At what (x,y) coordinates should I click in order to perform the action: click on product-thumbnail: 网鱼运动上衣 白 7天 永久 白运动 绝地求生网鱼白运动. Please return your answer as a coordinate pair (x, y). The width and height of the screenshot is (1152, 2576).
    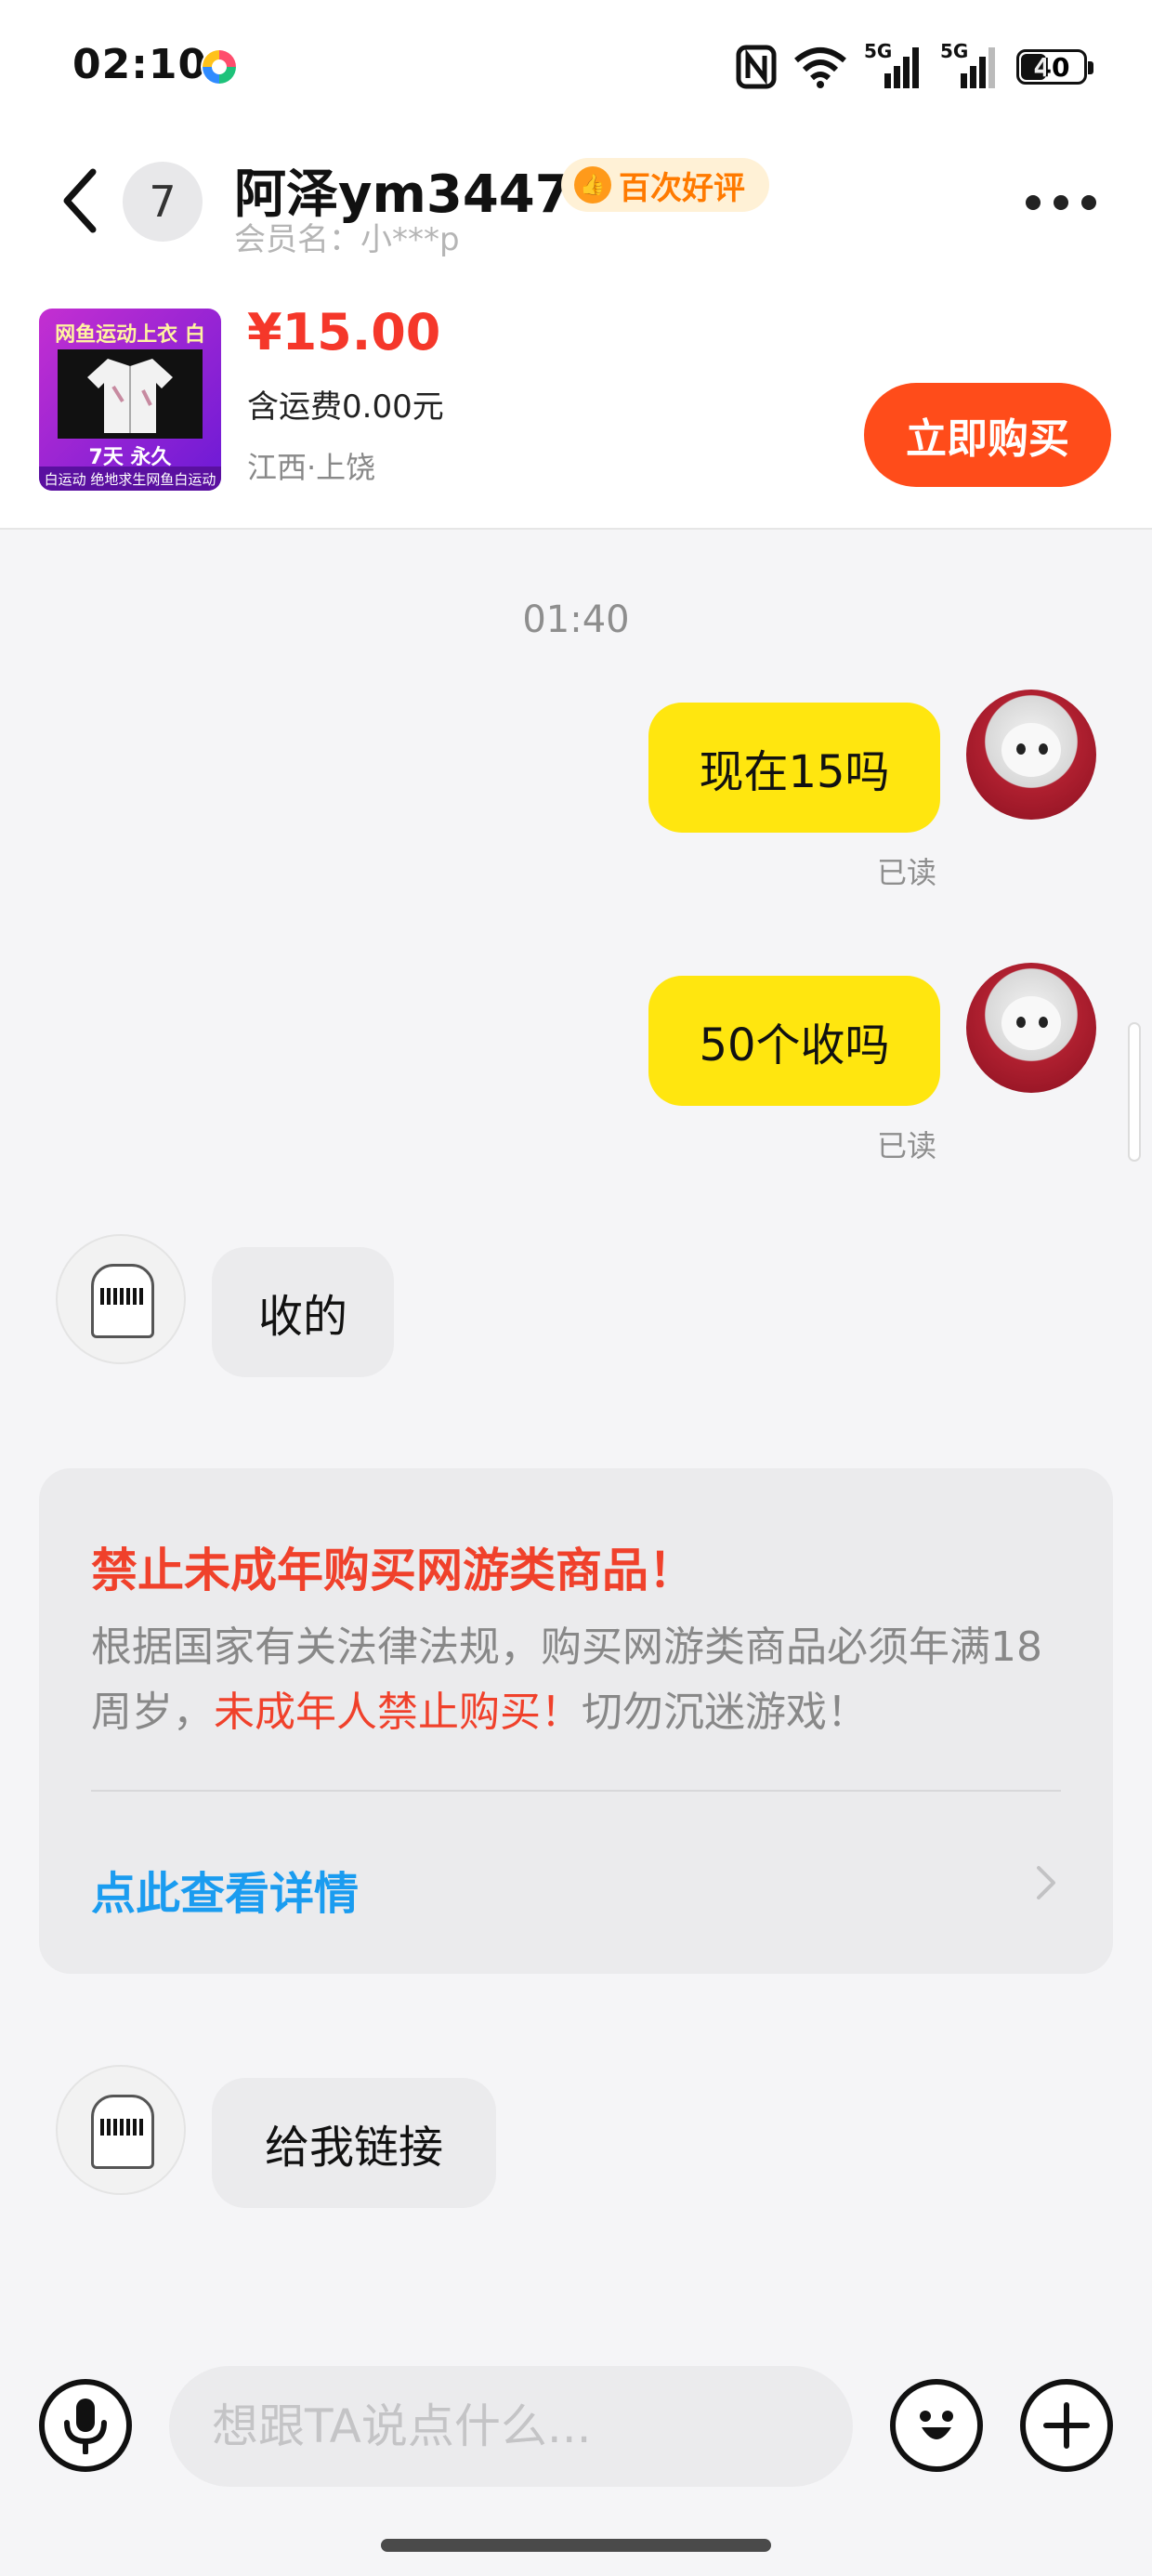
    Looking at the image, I should click on (130, 400).